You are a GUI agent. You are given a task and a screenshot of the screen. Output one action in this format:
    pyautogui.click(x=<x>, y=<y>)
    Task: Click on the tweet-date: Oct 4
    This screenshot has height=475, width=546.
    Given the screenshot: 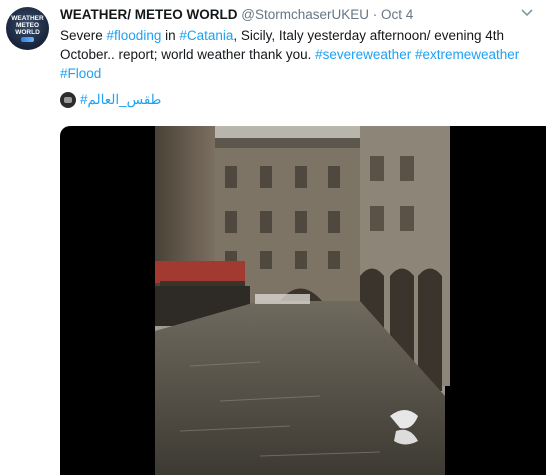 What is the action you would take?
    pyautogui.click(x=397, y=14)
    